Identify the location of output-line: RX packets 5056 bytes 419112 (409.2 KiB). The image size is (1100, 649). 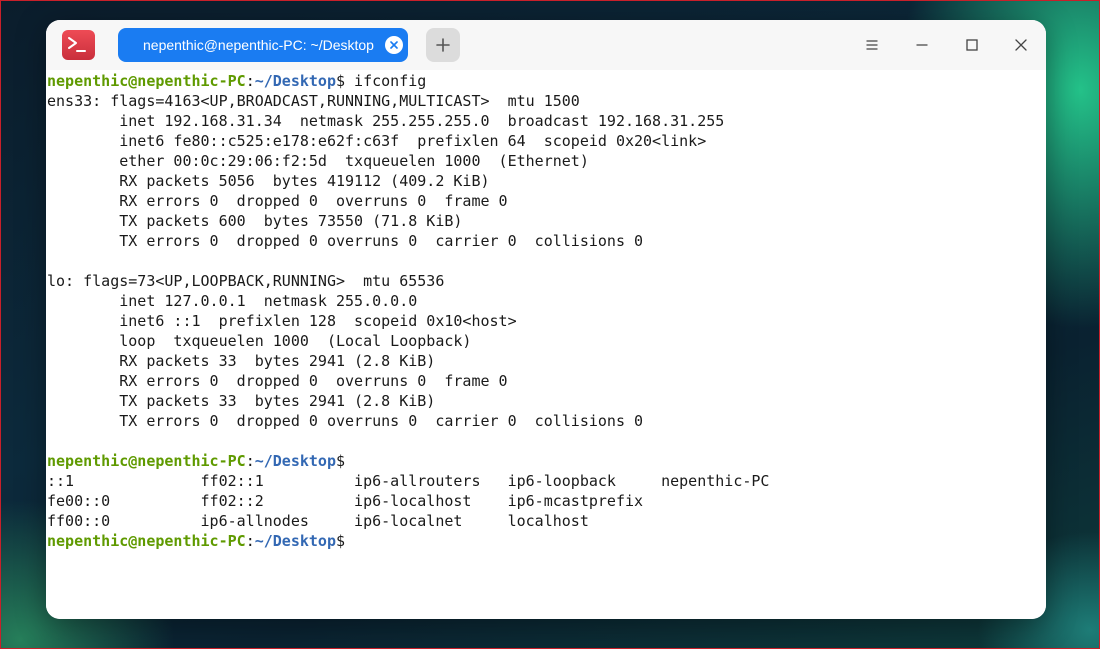
(268, 181).